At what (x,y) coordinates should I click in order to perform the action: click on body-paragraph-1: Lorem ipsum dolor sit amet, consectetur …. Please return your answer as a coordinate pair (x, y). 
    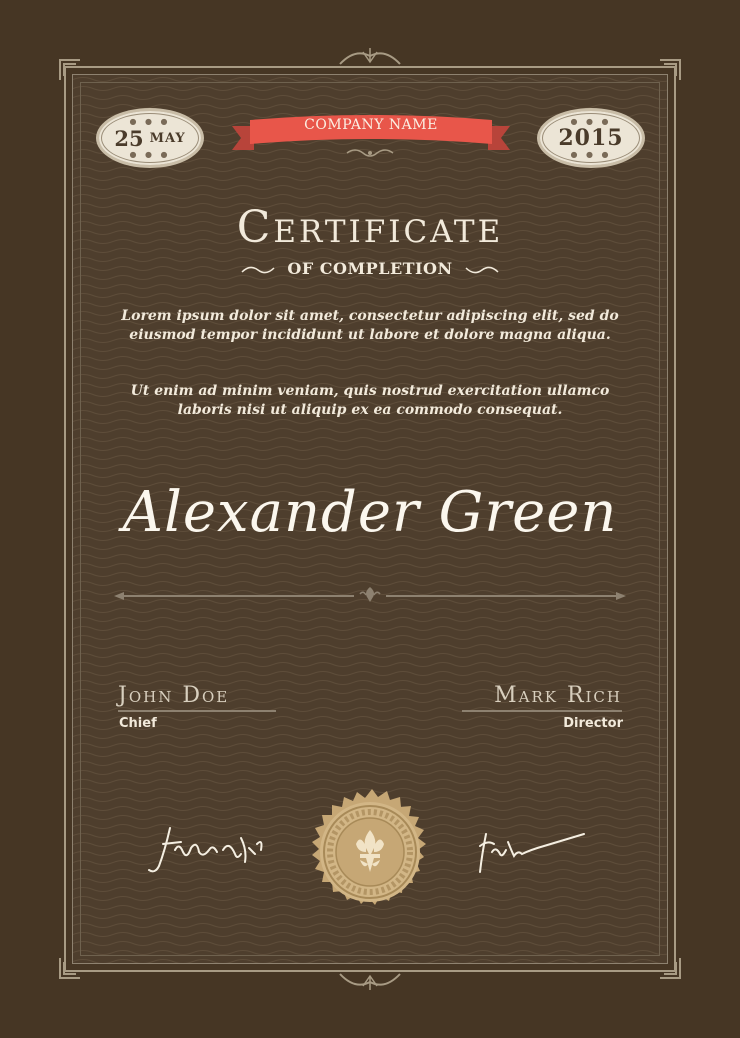
    Looking at the image, I should click on (370, 325).